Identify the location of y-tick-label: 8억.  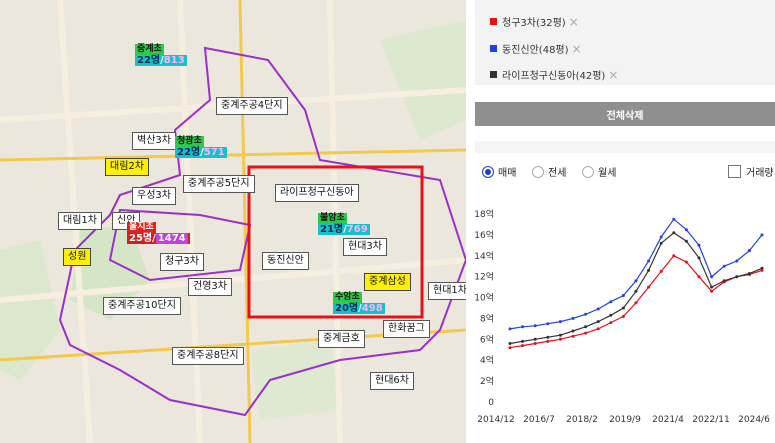
(487, 318).